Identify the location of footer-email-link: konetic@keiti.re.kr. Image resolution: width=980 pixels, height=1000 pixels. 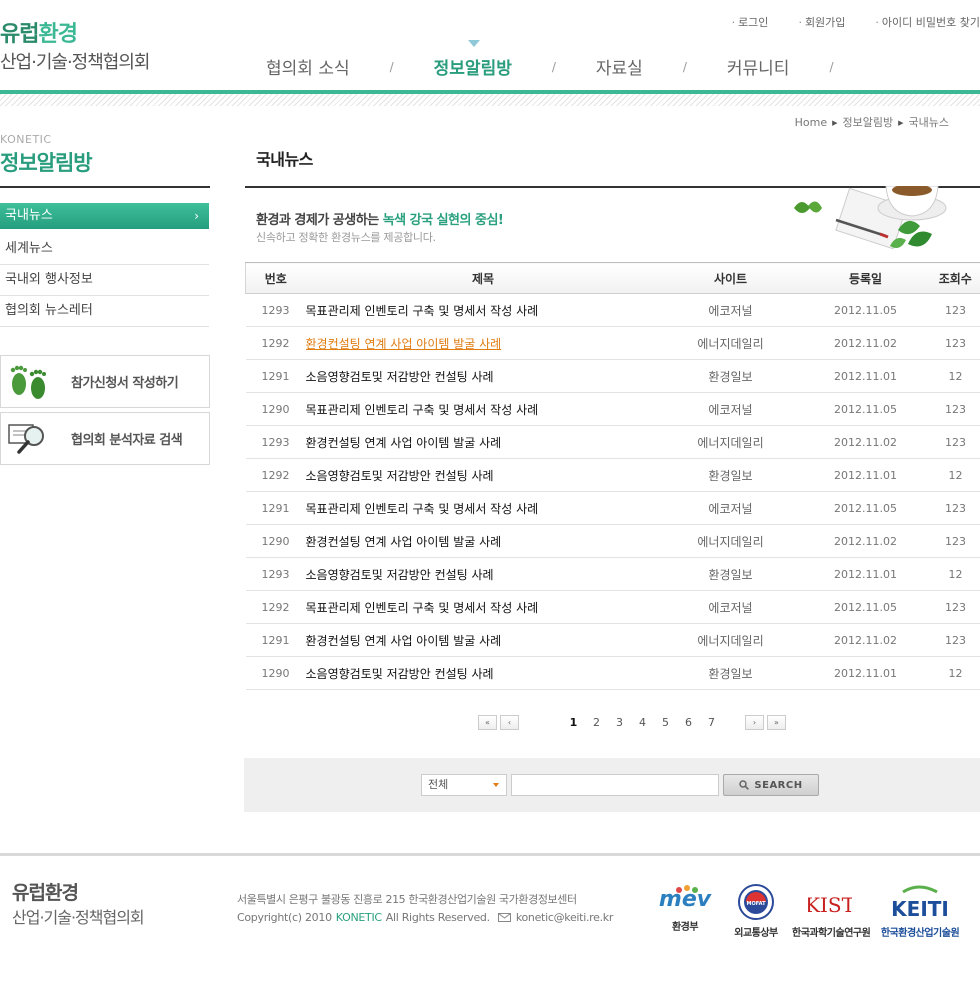
(555, 917).